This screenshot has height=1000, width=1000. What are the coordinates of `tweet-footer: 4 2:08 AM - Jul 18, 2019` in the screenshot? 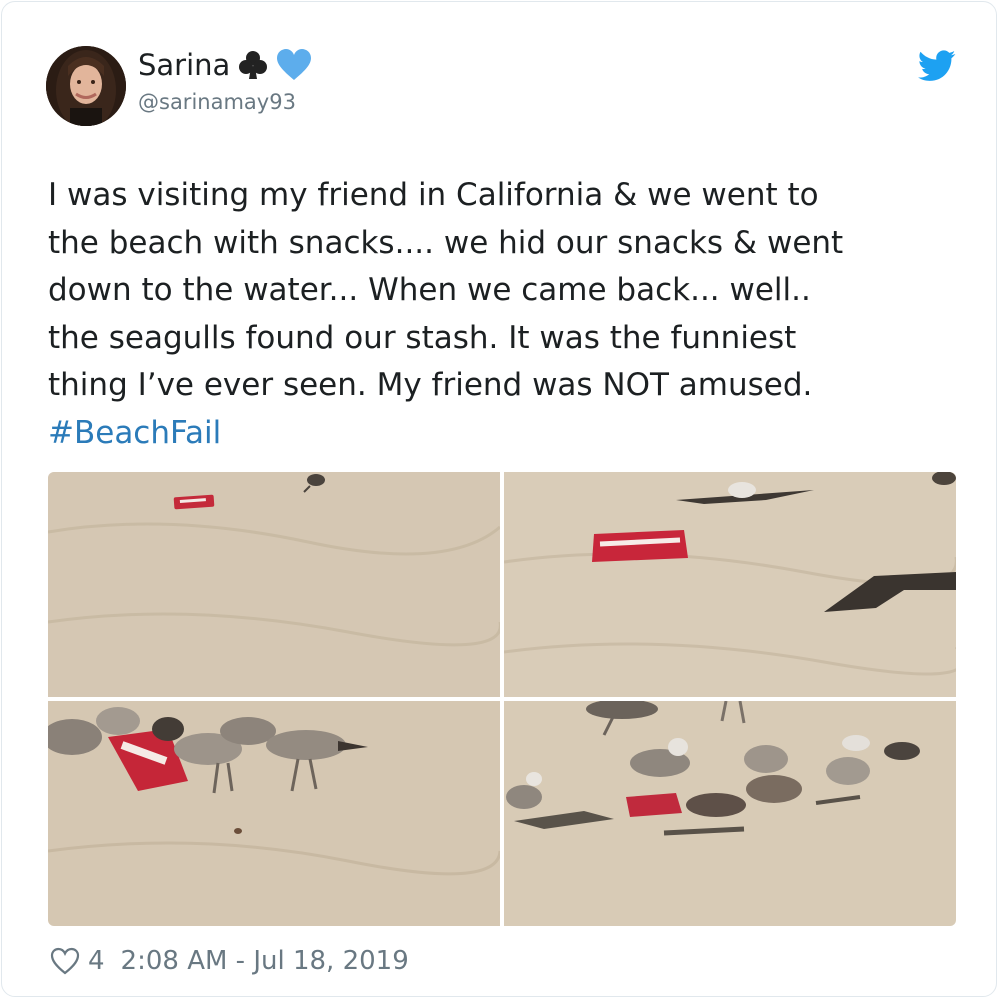 It's located at (229, 961).